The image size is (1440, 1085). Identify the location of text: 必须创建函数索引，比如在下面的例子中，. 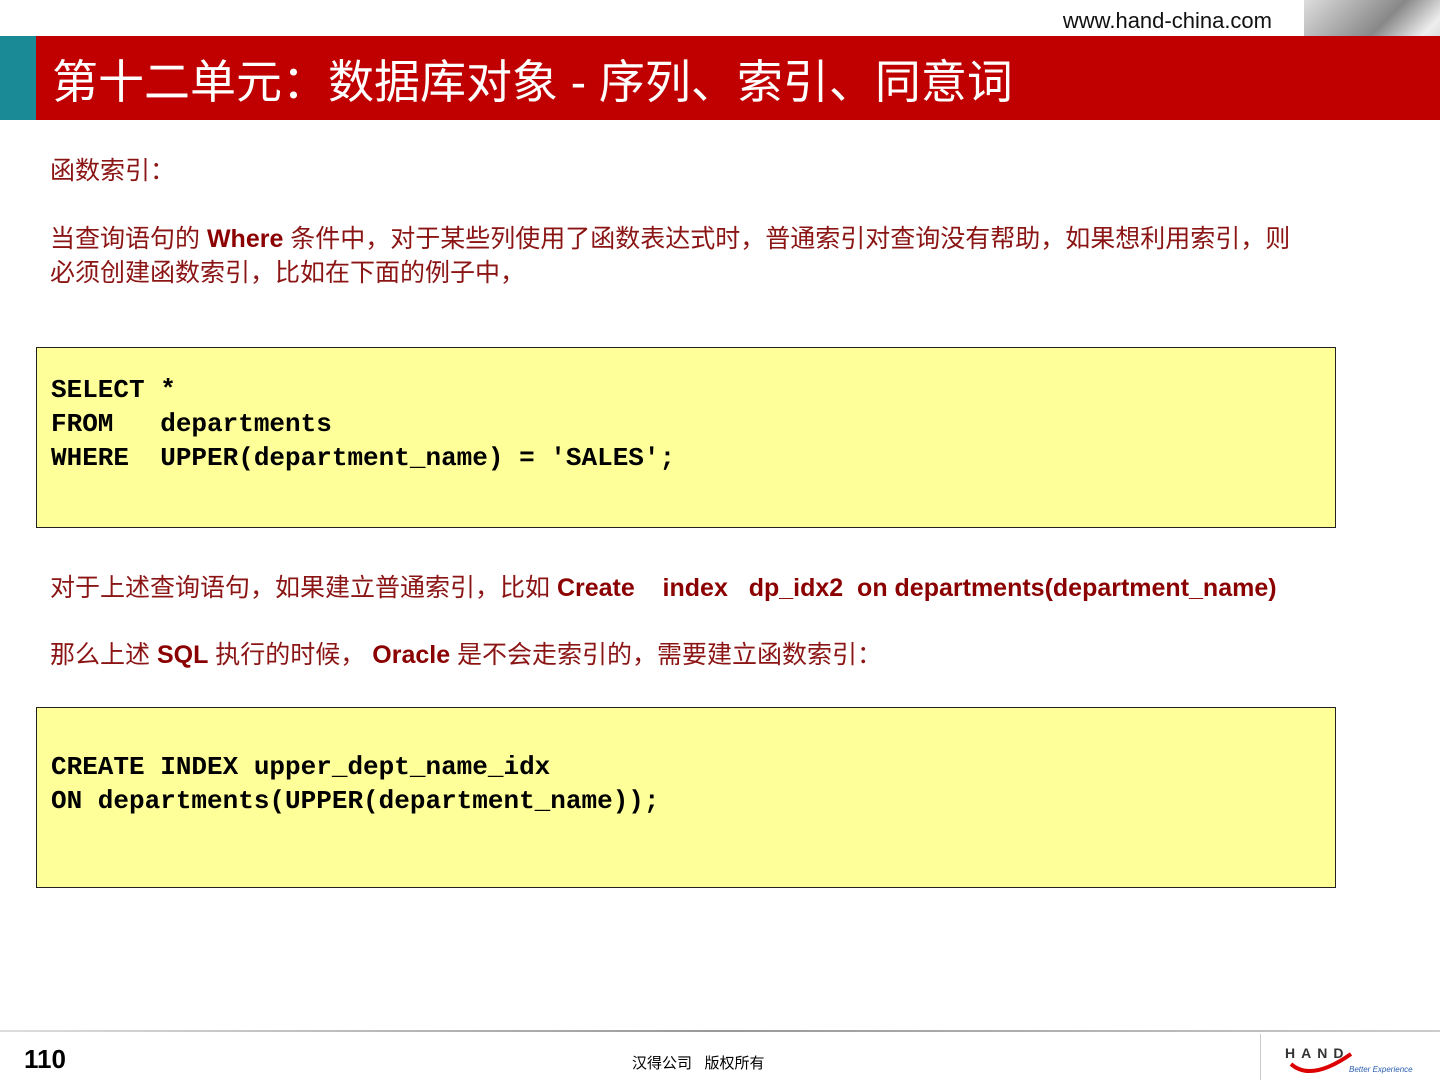
(288, 273).